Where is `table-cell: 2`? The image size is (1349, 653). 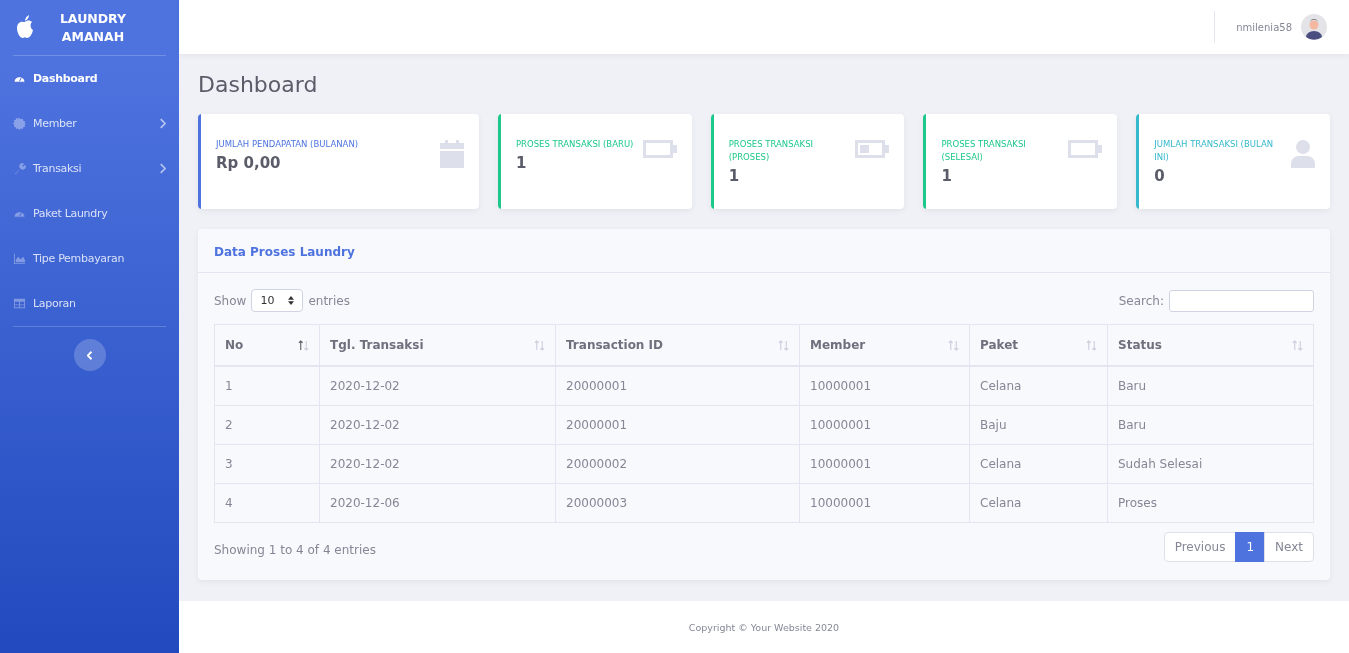 table-cell: 2 is located at coordinates (267, 425).